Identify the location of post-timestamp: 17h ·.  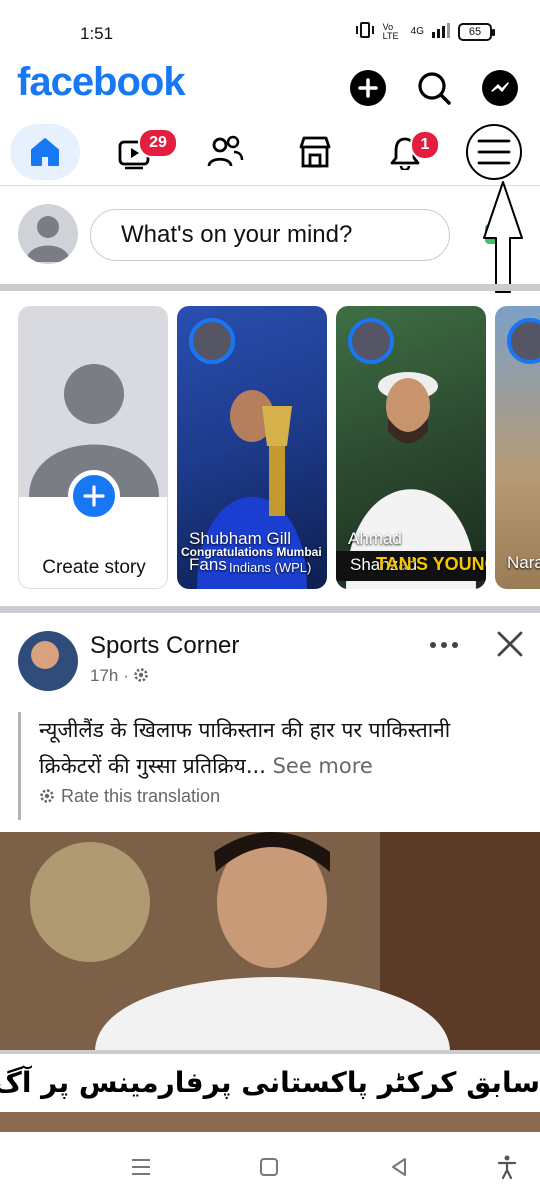
(119, 676).